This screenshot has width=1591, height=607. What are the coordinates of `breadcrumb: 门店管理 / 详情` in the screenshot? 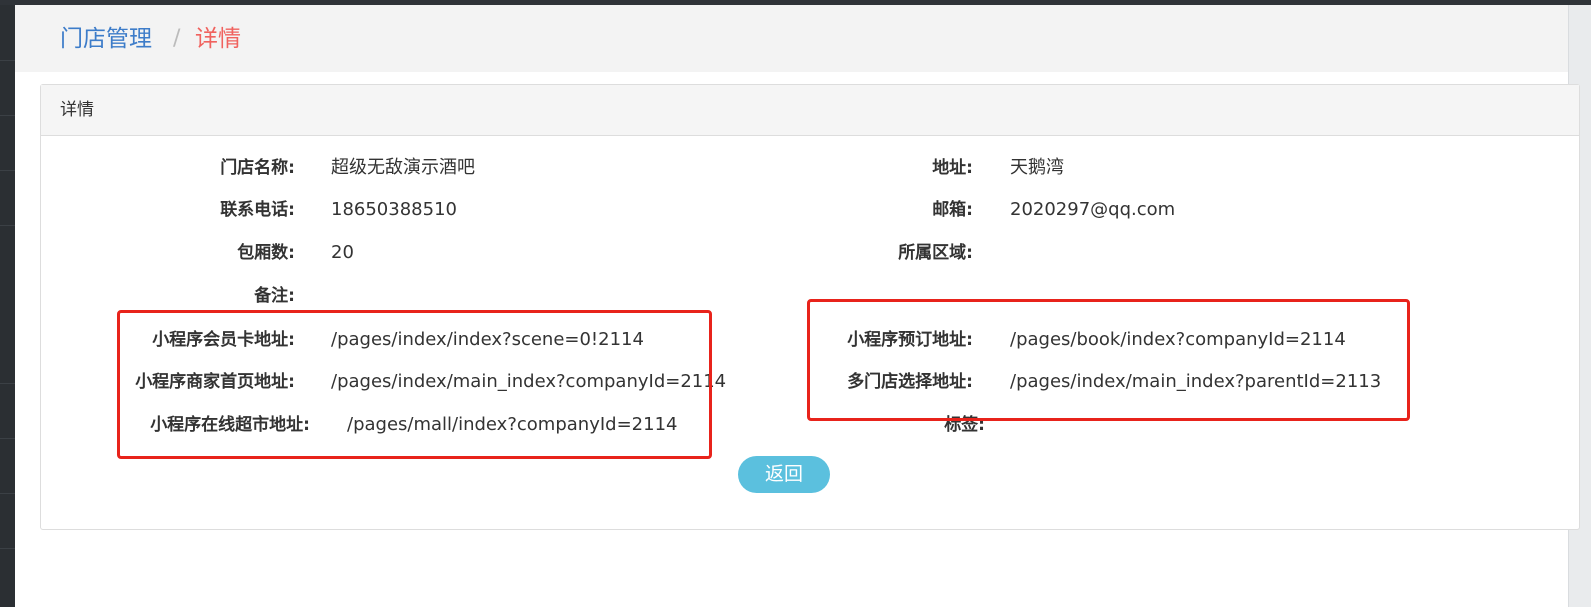 It's located at (791, 38).